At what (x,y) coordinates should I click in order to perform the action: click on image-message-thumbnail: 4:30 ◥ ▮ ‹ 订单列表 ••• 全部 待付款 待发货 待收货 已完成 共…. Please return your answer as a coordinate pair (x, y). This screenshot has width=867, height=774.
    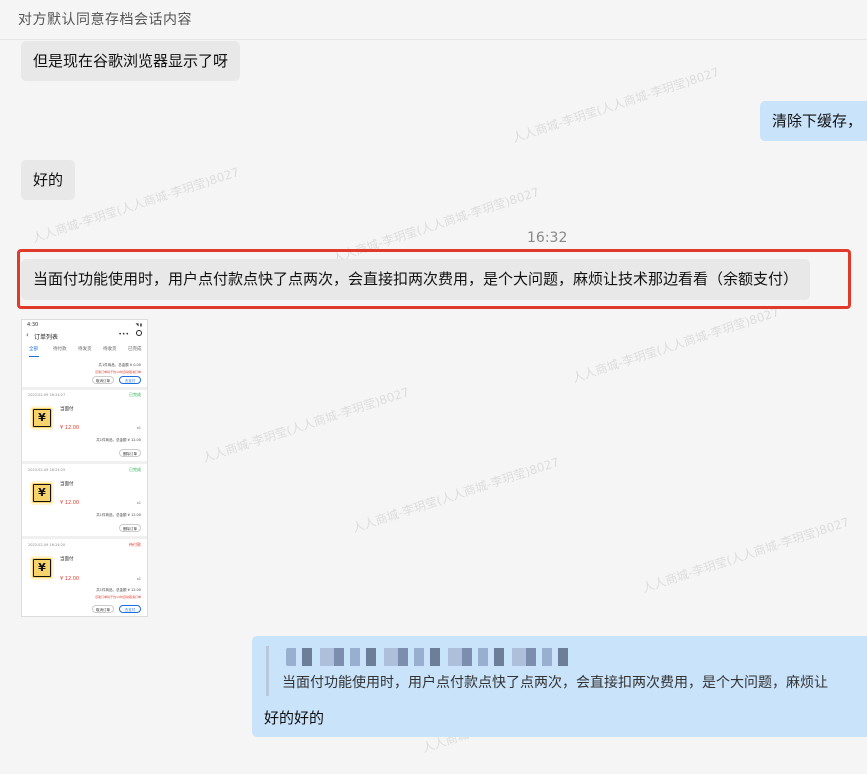
    Looking at the image, I should click on (84, 468).